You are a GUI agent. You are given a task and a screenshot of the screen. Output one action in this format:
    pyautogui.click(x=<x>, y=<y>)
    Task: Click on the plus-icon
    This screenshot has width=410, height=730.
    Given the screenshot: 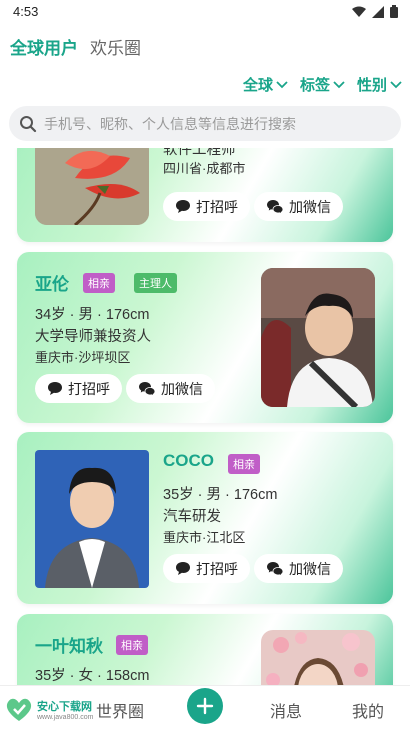 What is the action you would take?
    pyautogui.click(x=205, y=706)
    